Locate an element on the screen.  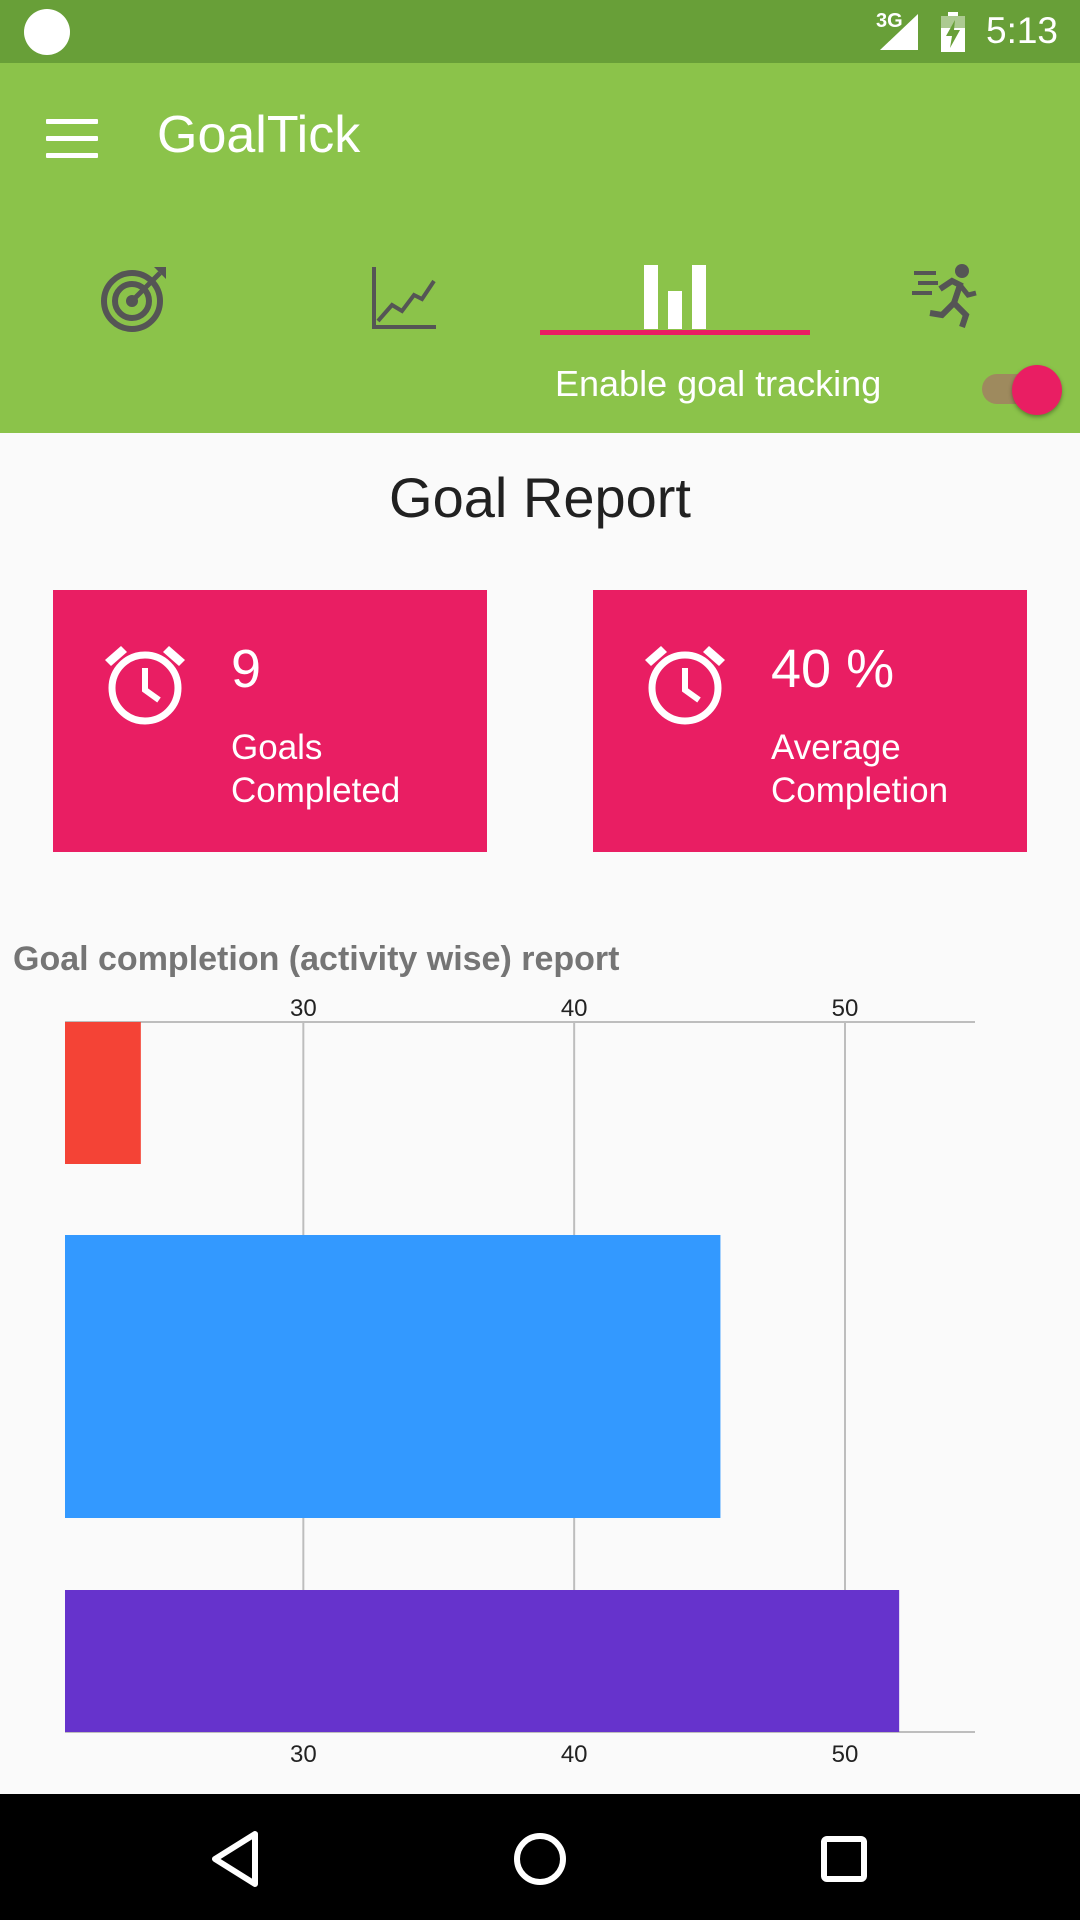
status-bar: 3G 5:13 is located at coordinates (540, 31).